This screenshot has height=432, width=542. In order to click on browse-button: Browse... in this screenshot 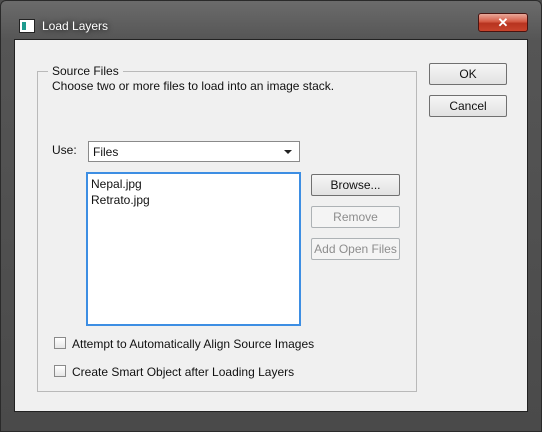, I will do `click(355, 185)`.